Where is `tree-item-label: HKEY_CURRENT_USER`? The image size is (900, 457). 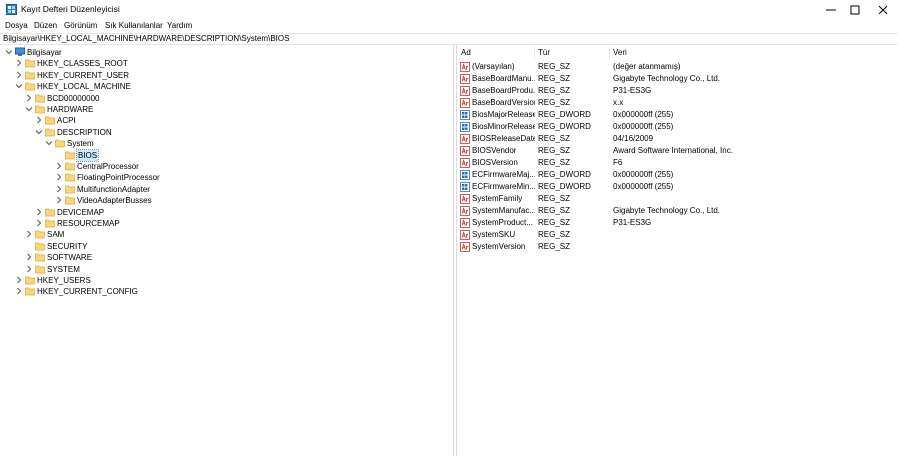 tree-item-label: HKEY_CURRENT_USER is located at coordinates (83, 75).